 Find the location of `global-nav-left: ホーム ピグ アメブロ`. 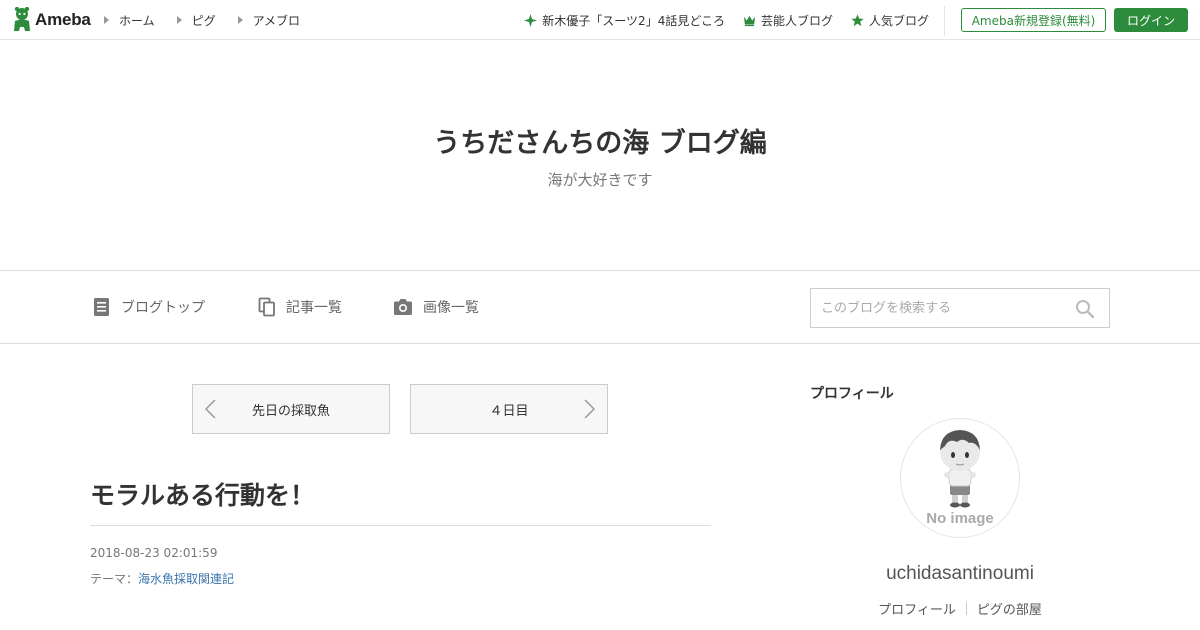

global-nav-left: ホーム ピグ アメブロ is located at coordinates (213, 20).